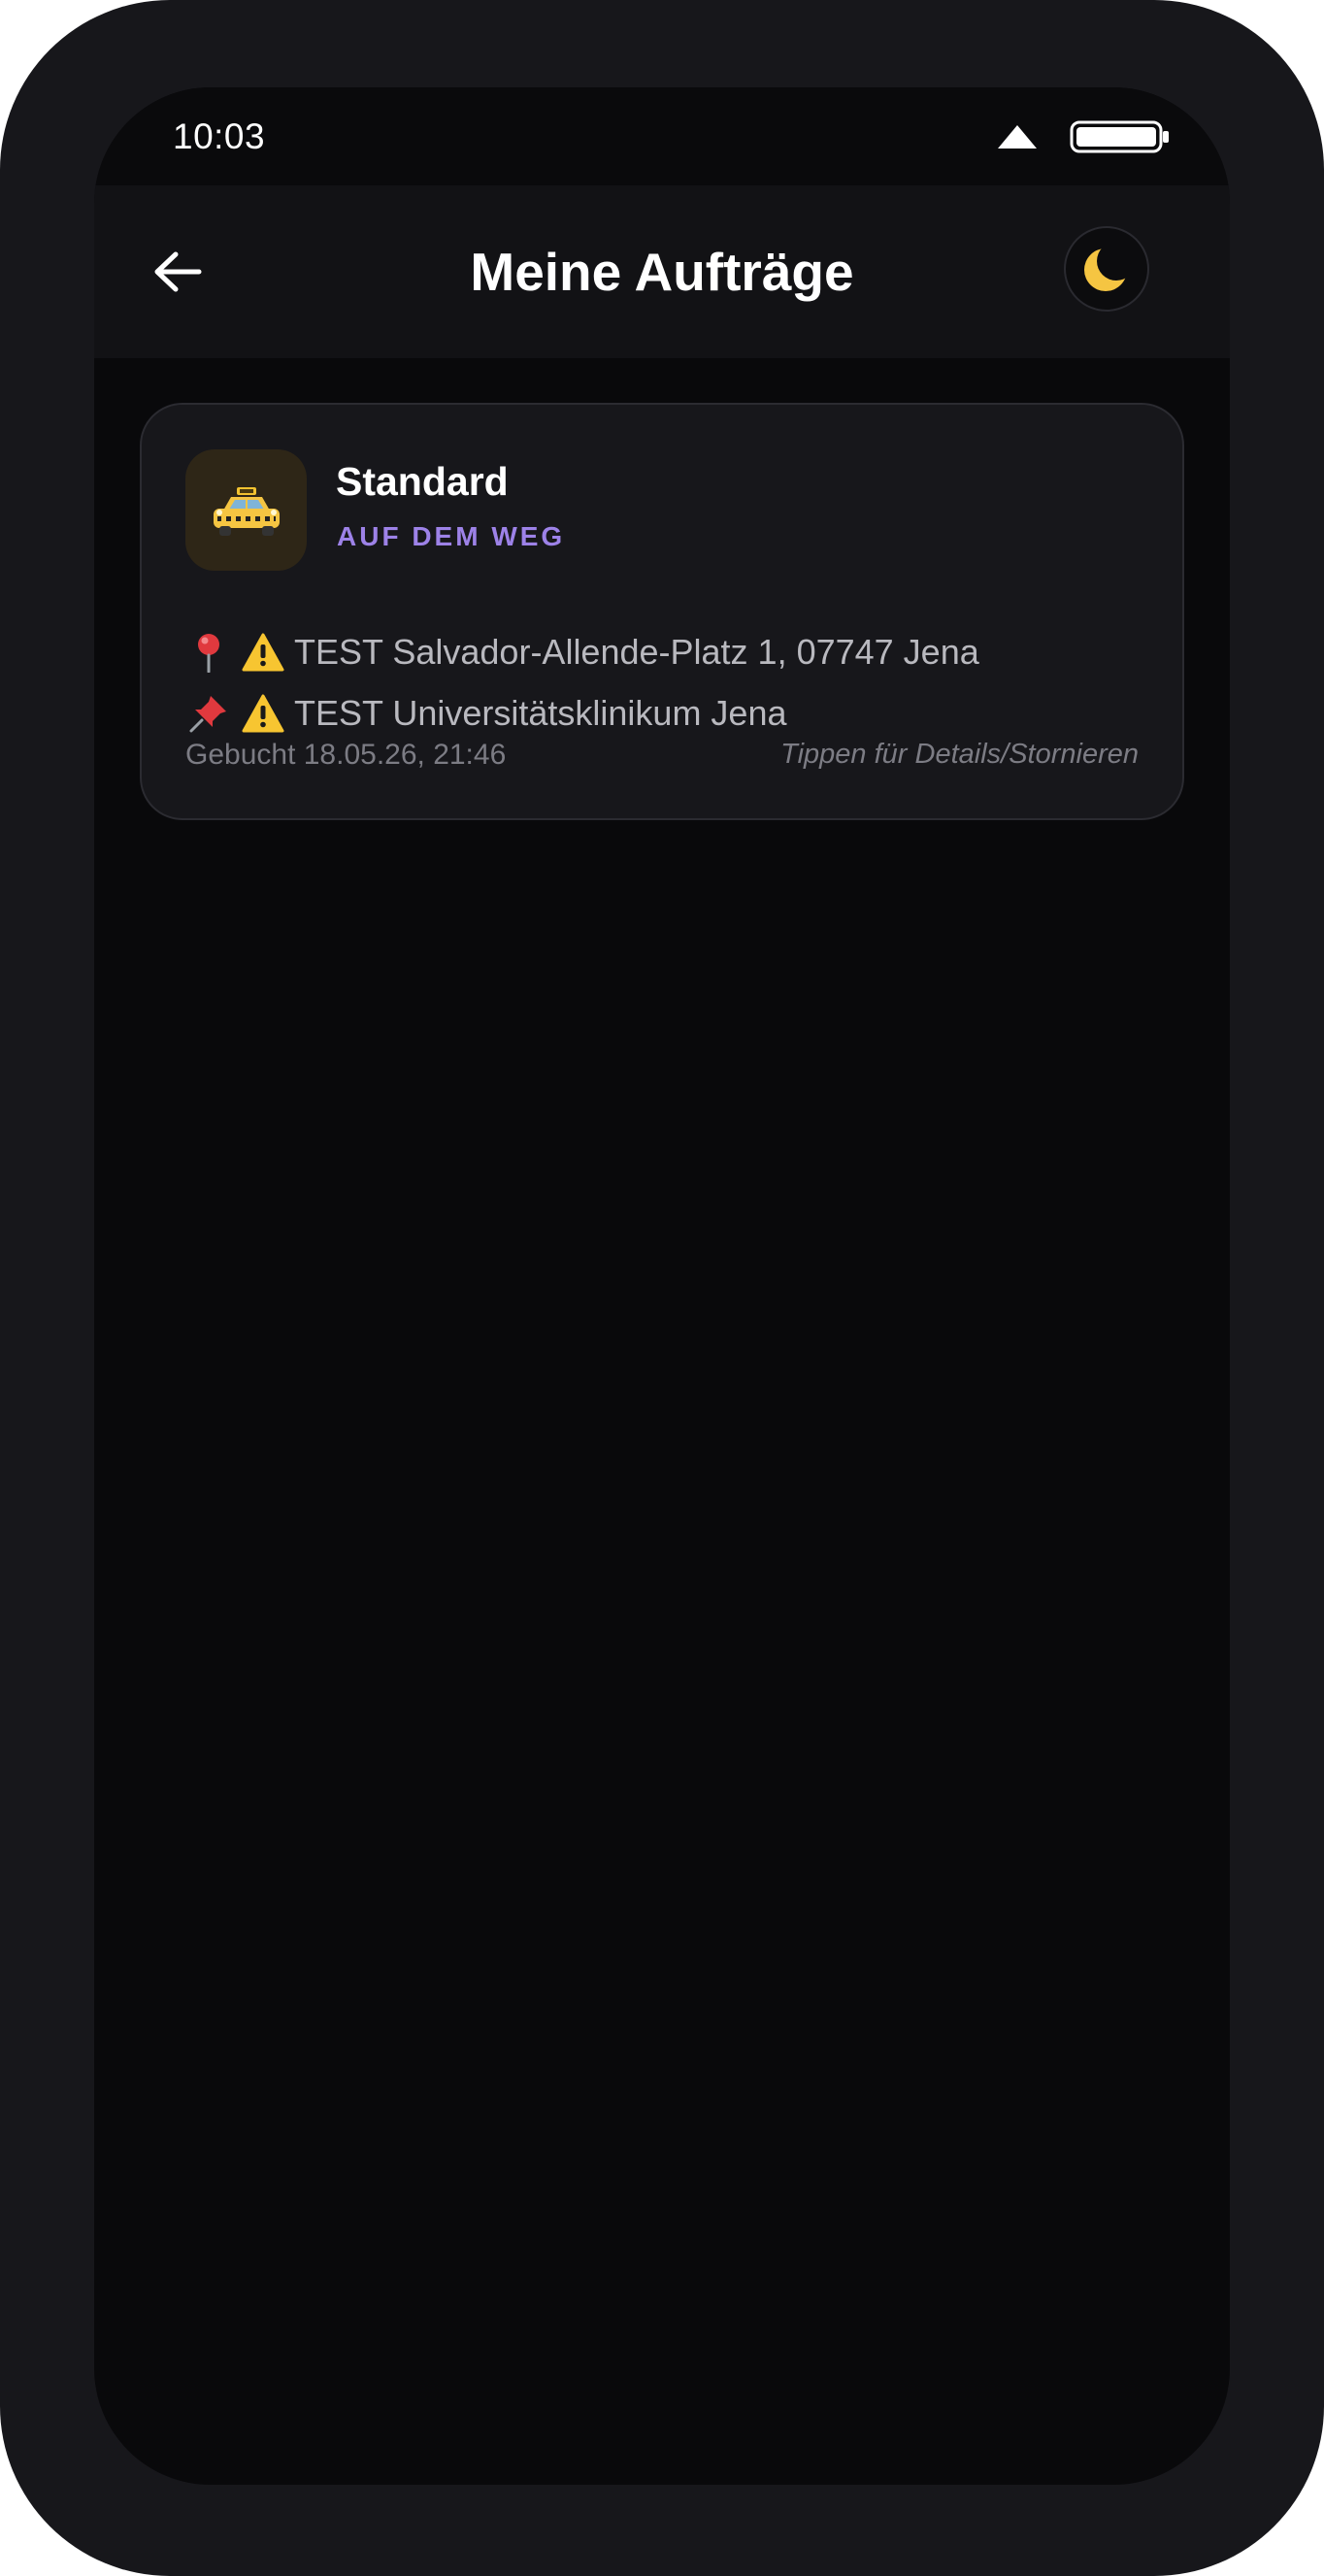  I want to click on map-pin-icon, so click(208, 652).